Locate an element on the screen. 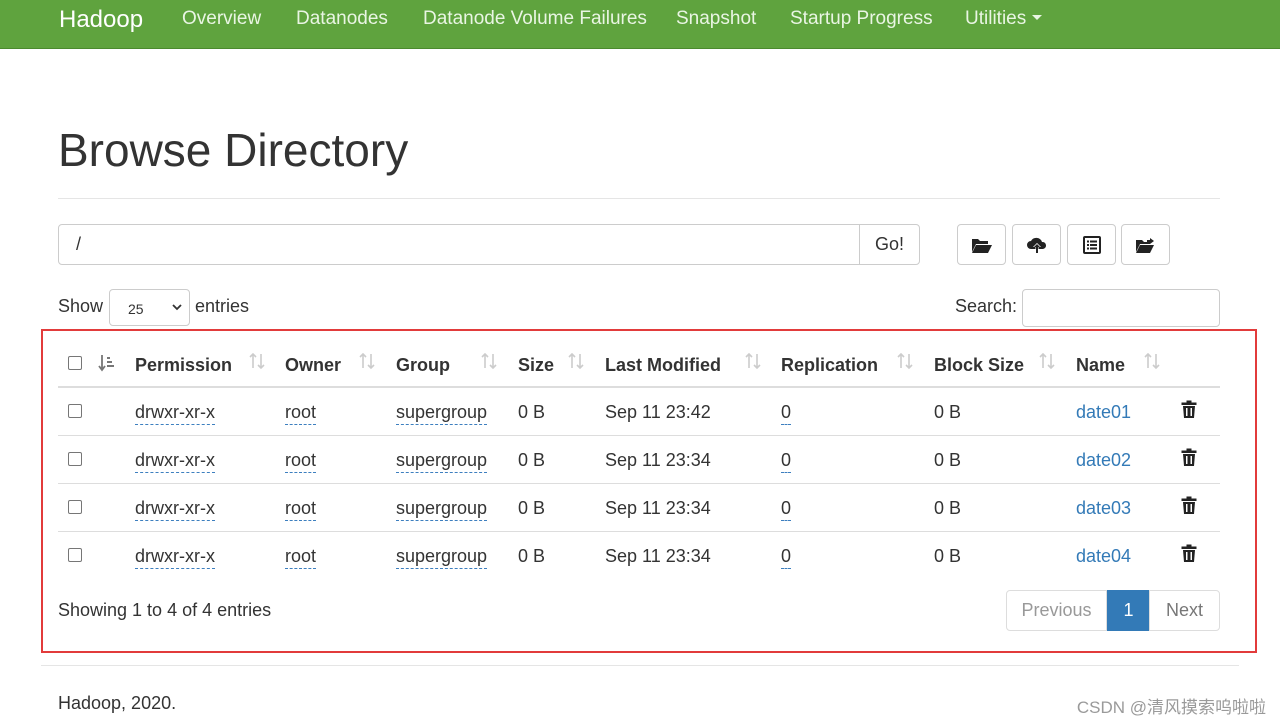 This screenshot has height=727, width=1280. list-alt-icon is located at coordinates (1091, 244).